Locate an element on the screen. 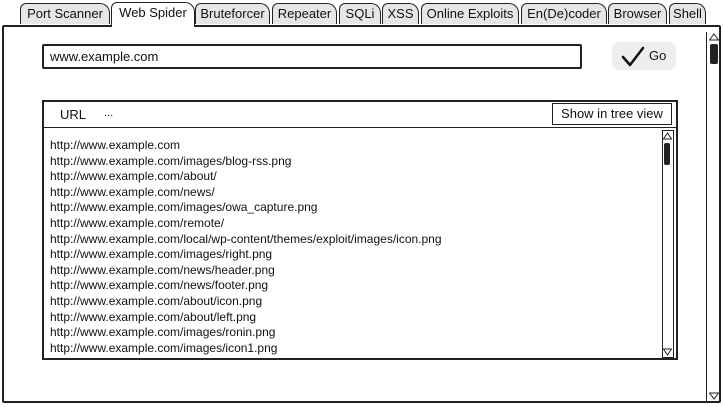  tab-sqli: SQLi is located at coordinates (360, 13).